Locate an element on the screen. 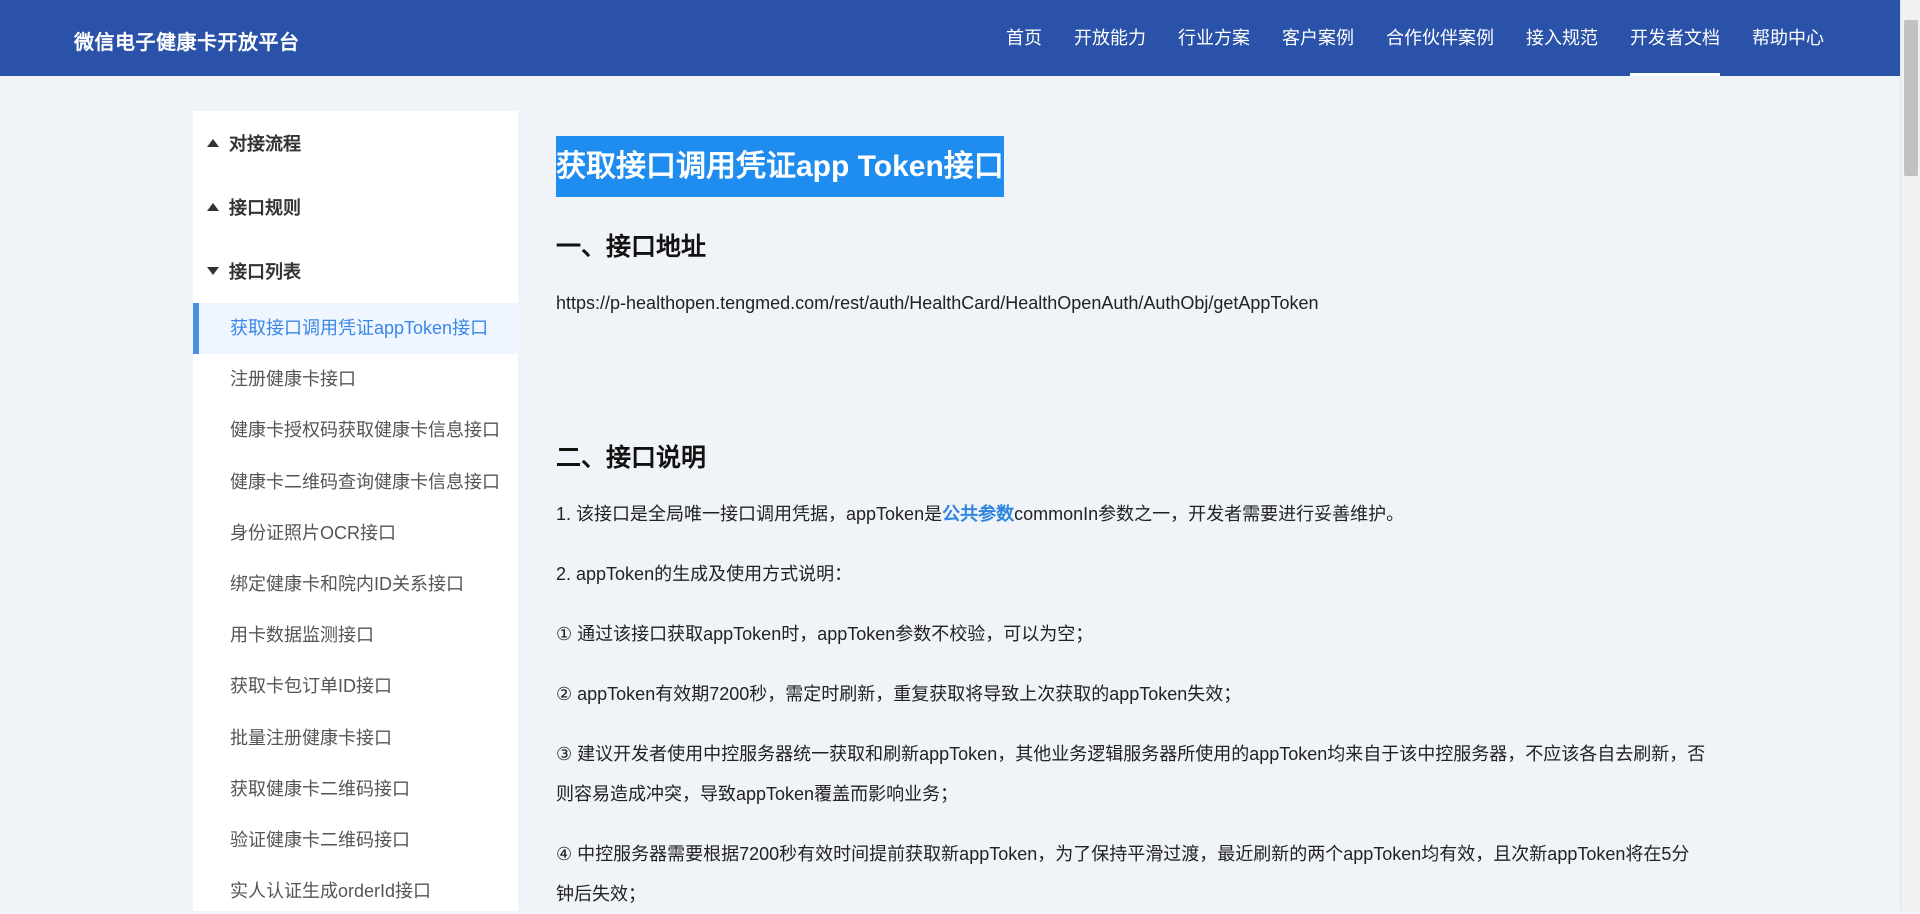  public-params-link: 公共参数 is located at coordinates (978, 514).